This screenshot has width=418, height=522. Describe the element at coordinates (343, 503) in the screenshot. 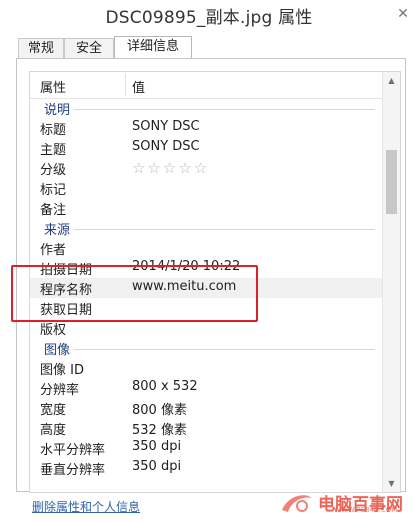

I see `watermark: 电脑百事网 WWW.PC841.COM` at that location.